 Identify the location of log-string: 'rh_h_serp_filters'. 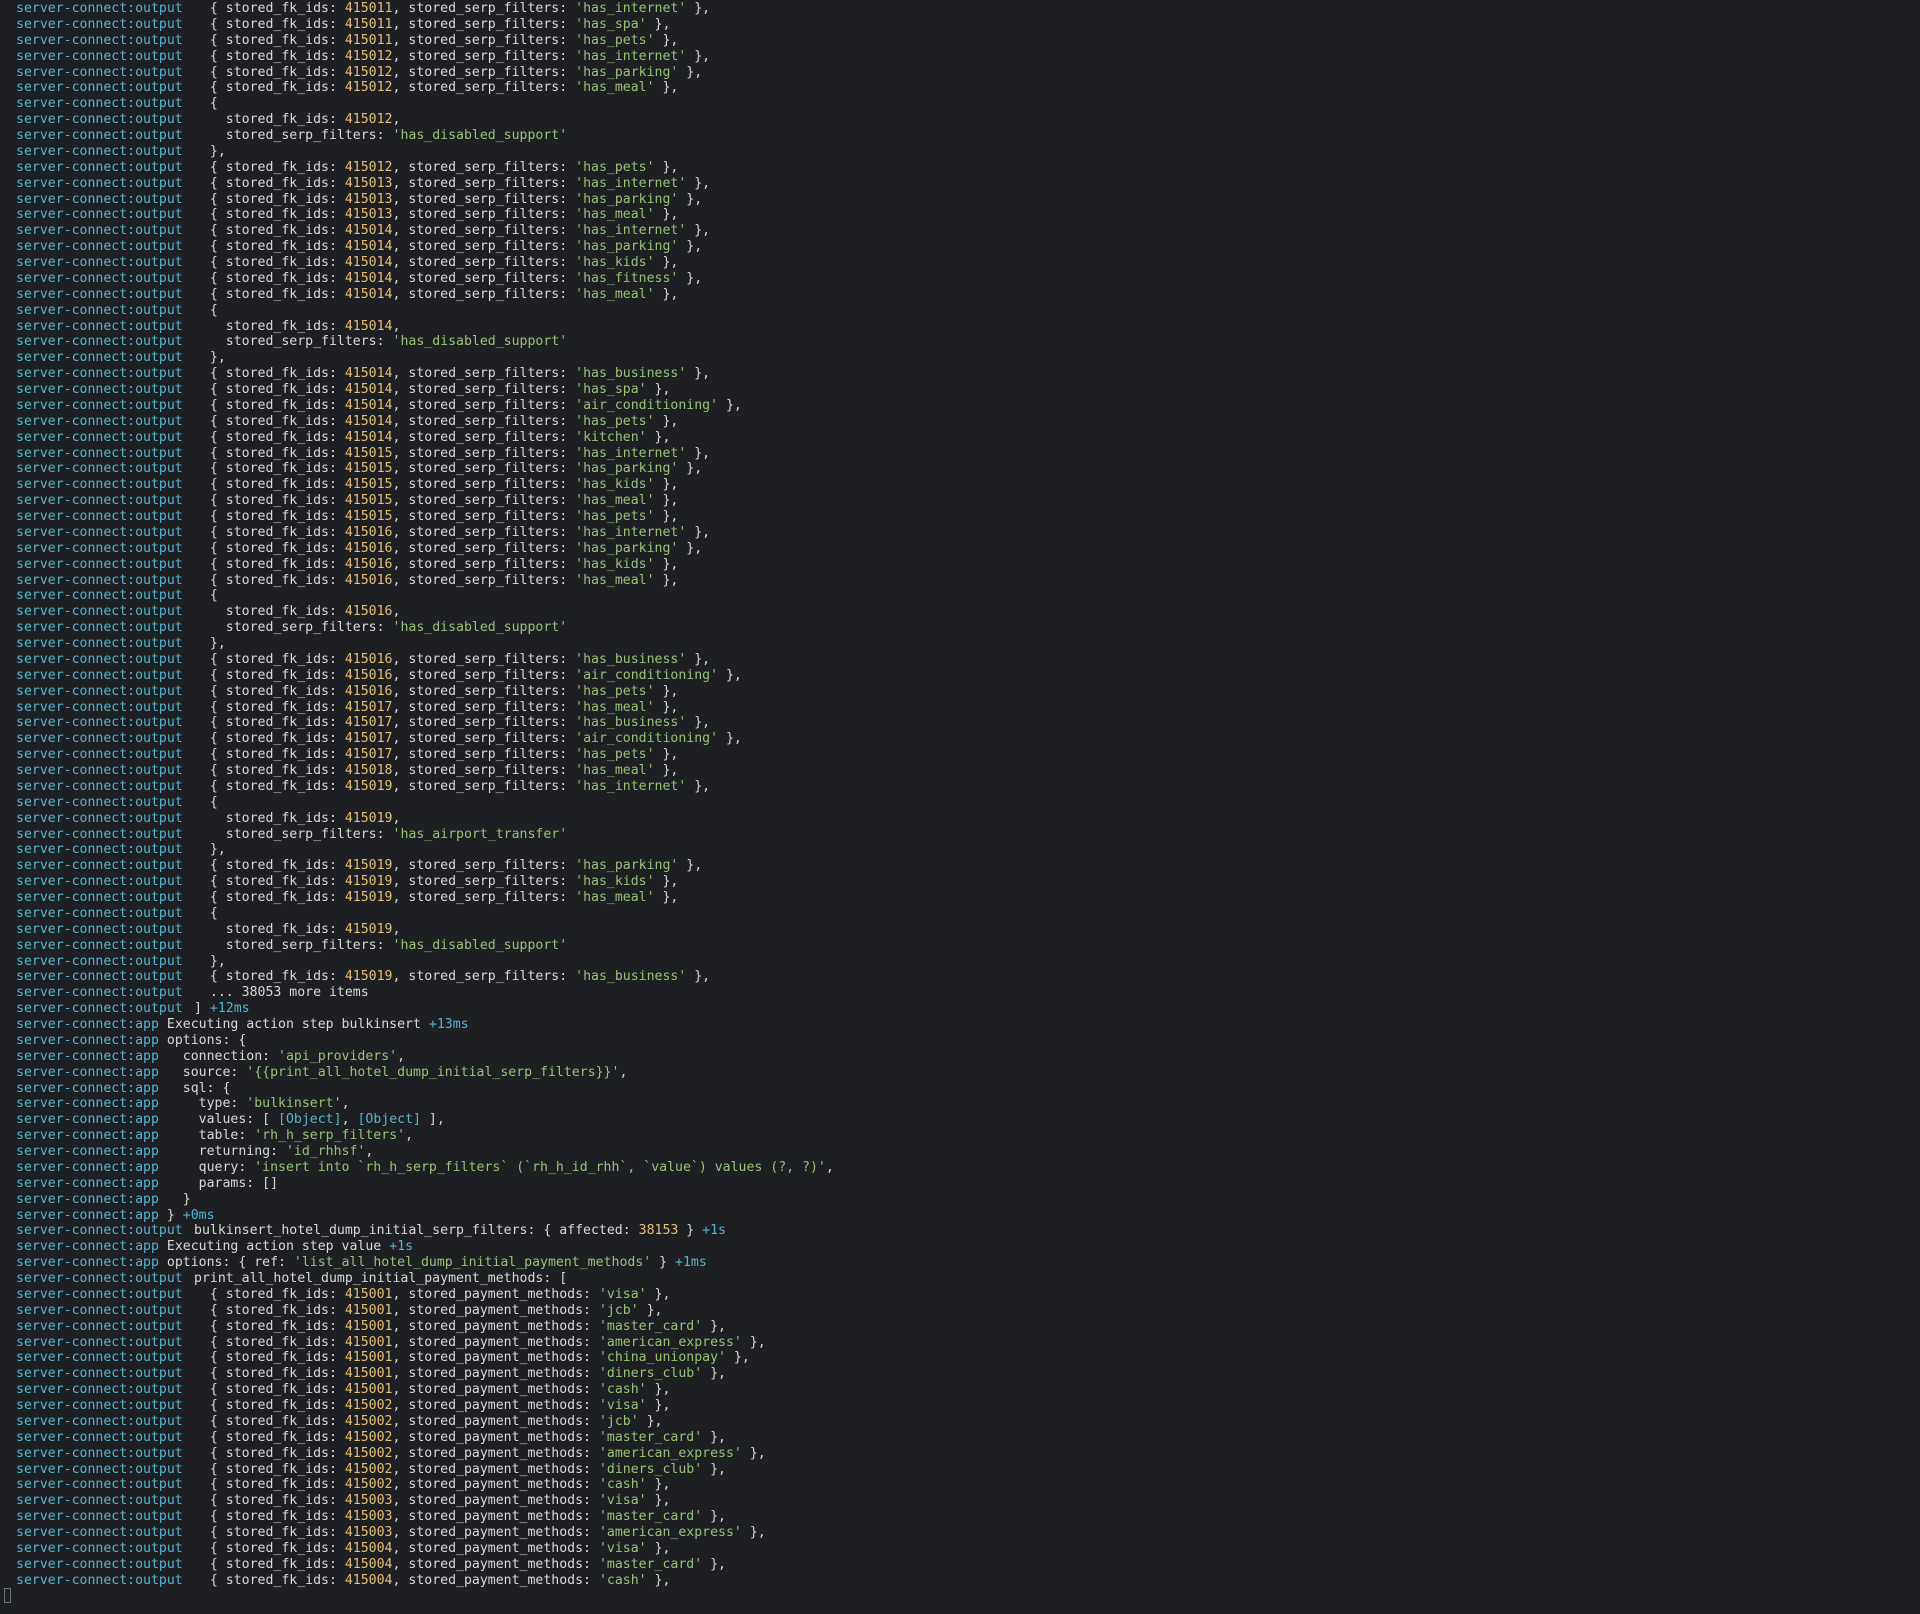
(330, 1136).